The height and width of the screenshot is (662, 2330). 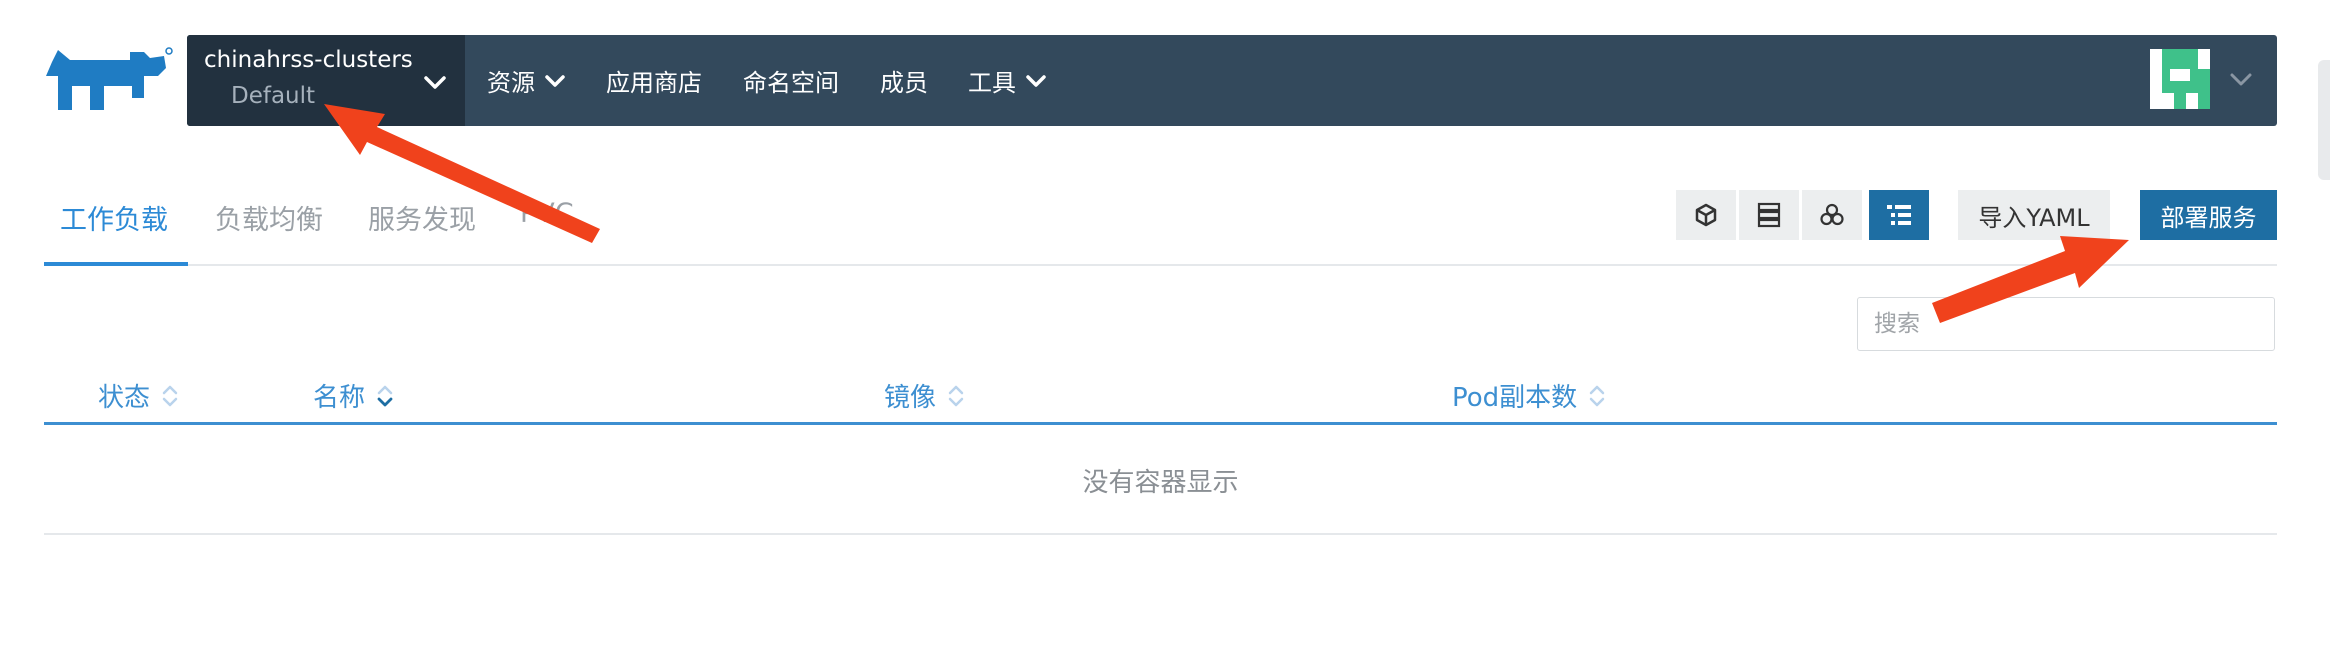 What do you see at coordinates (1160, 534) in the screenshot?
I see `table-bottom-divider` at bounding box center [1160, 534].